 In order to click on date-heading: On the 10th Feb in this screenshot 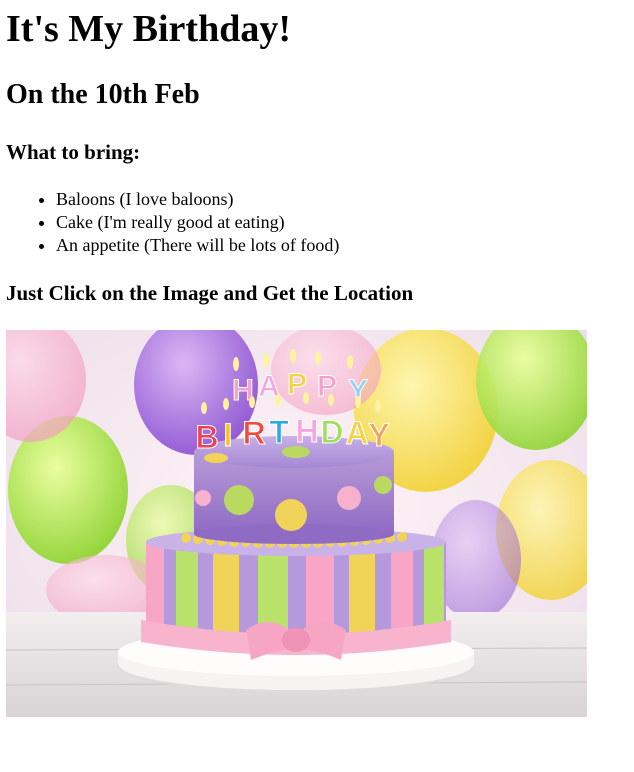, I will do `click(103, 94)`.